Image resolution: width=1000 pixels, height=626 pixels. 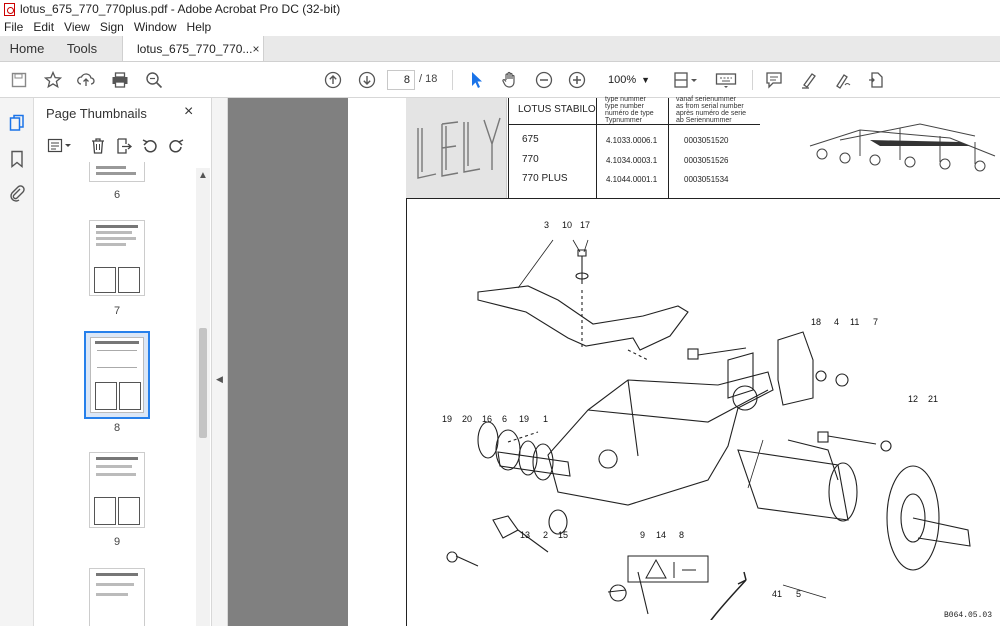 I want to click on menu-bar: File Edit View Sign Window Help, so click(x=500, y=27).